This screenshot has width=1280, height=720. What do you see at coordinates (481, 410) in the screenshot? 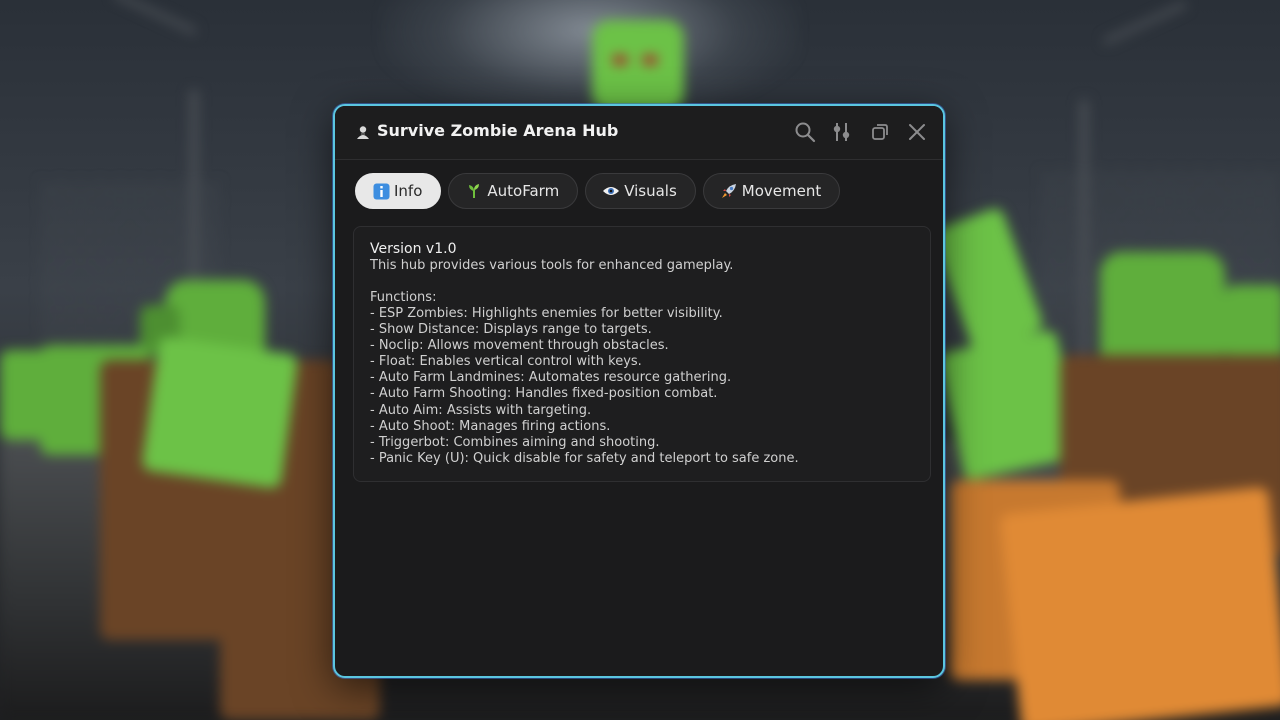
I see `list-item: - Auto Aim: Assists with targeting.` at bounding box center [481, 410].